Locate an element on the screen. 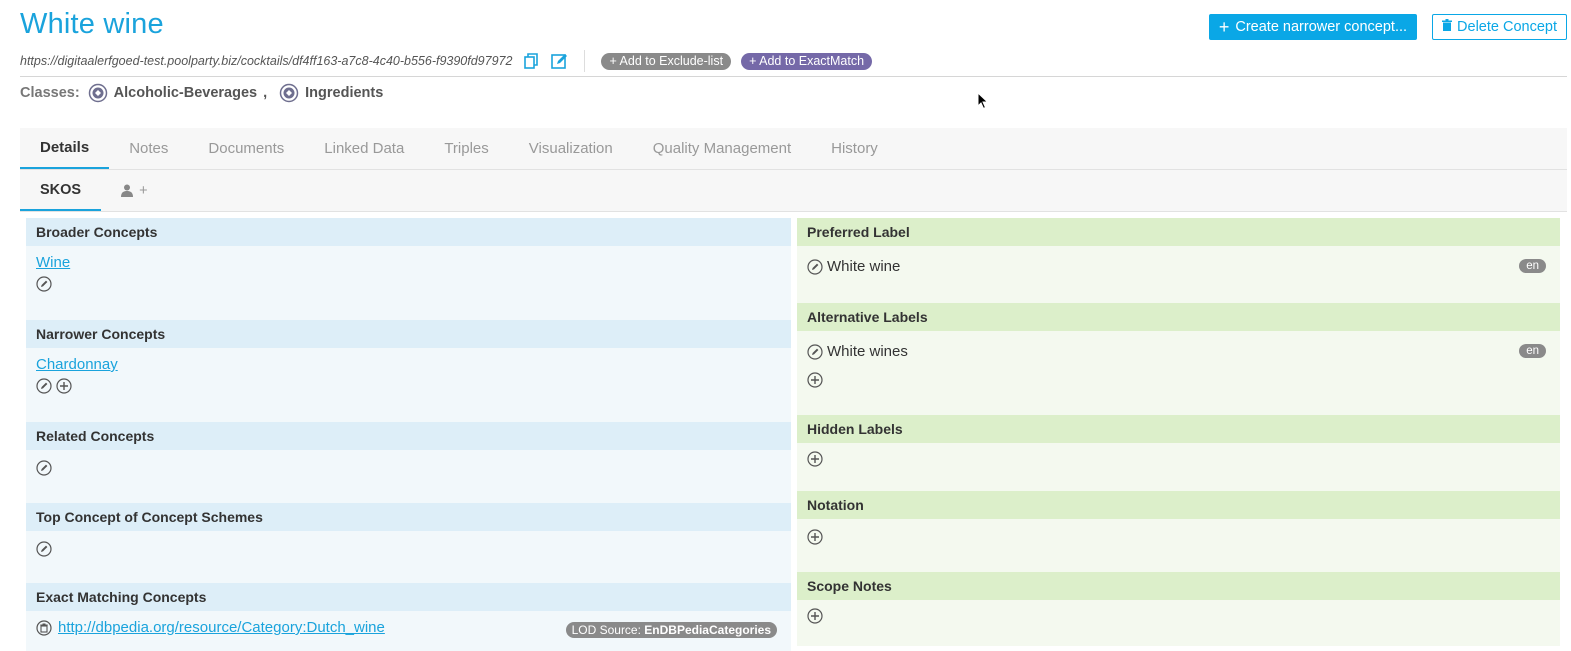 This screenshot has width=1571, height=651. panel-title: Alternative Labels is located at coordinates (1178, 317).